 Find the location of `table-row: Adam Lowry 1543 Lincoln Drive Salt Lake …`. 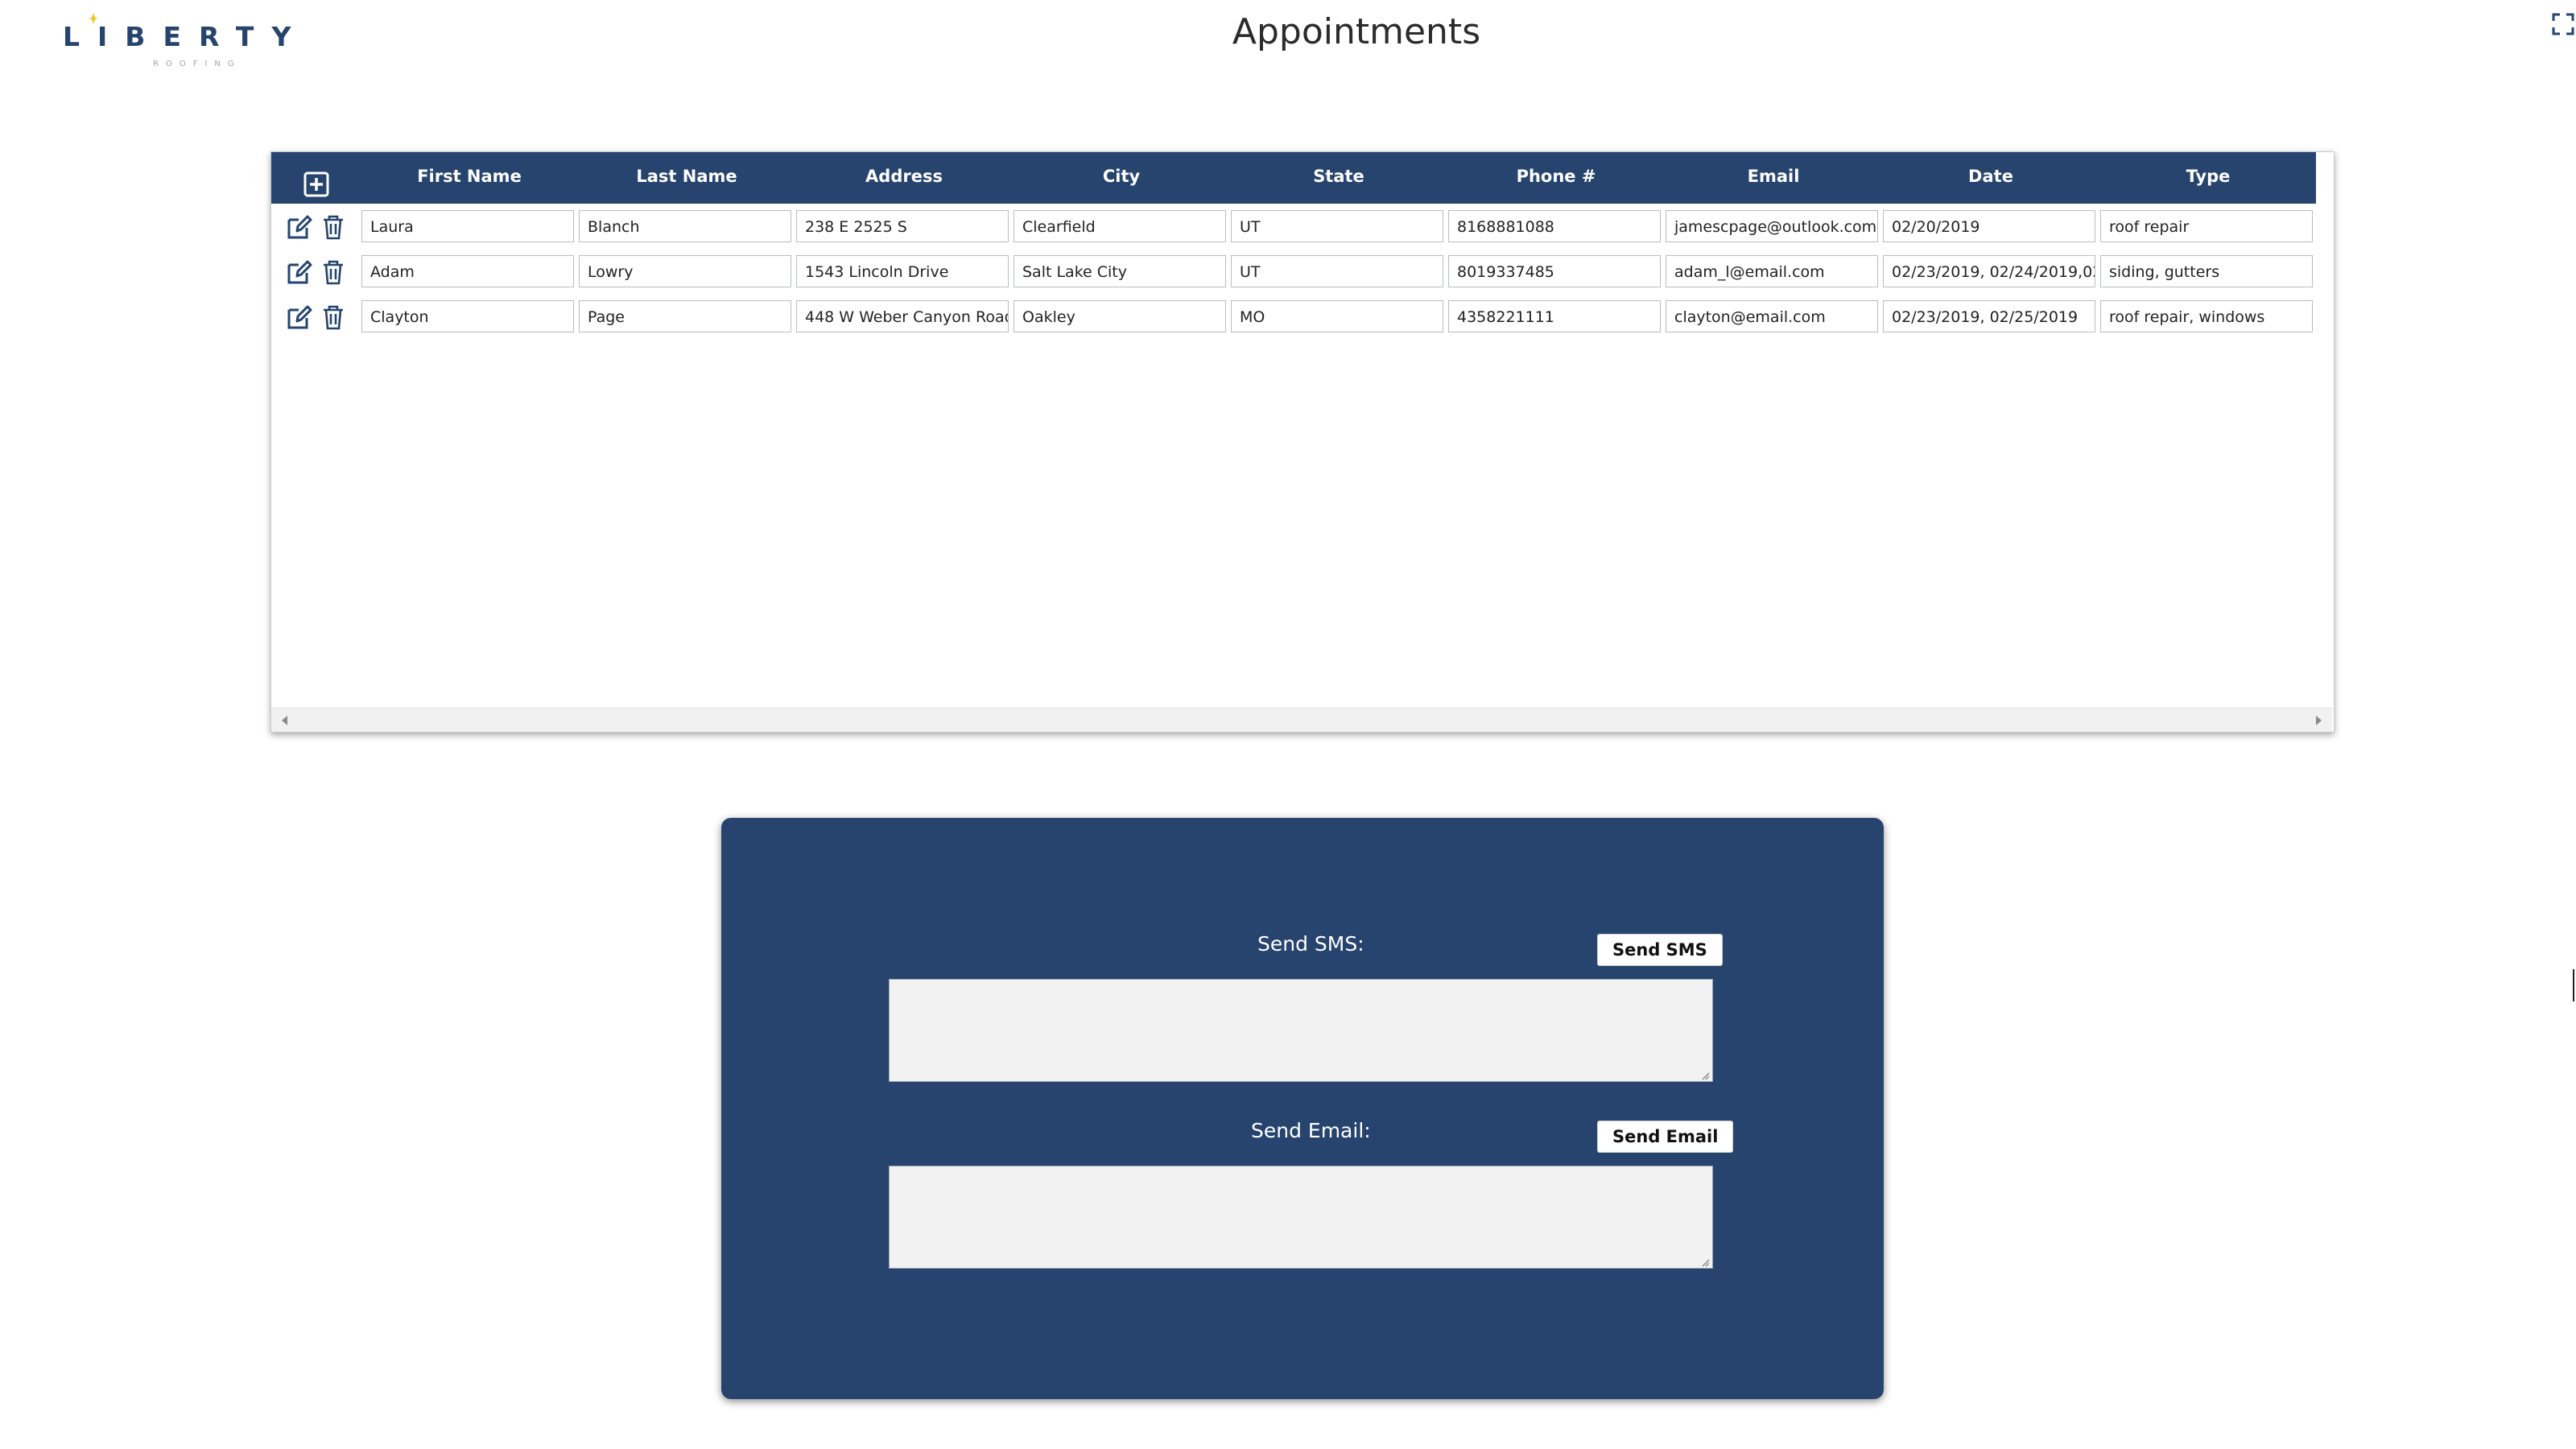

table-row: Adam Lowry 1543 Lincoln Drive Salt Lake … is located at coordinates (1293, 271).